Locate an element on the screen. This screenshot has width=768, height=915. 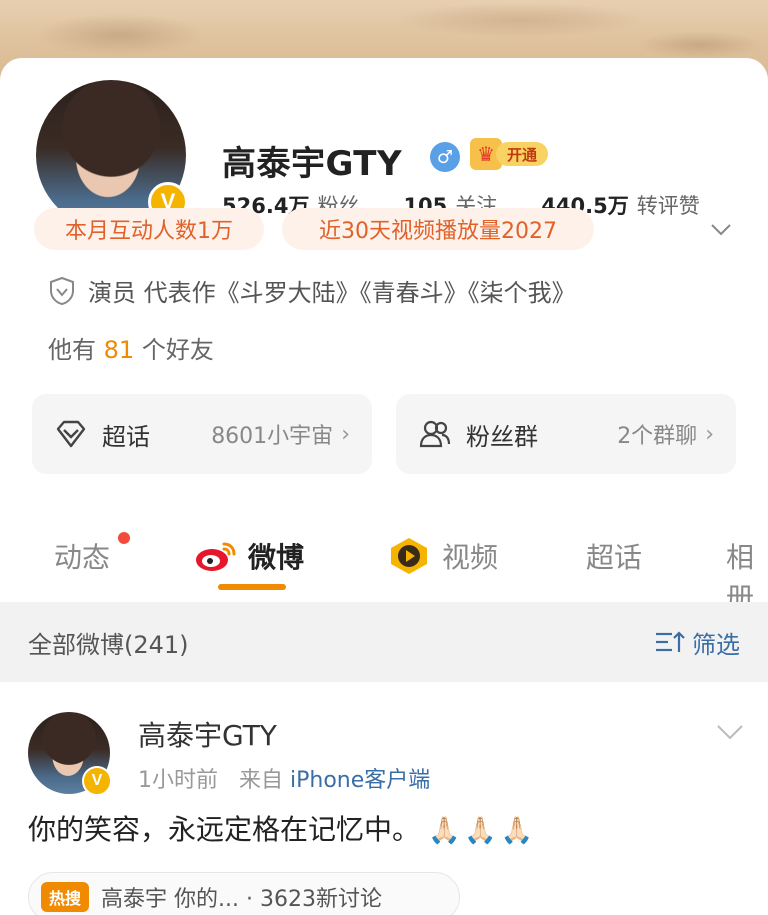
tab-video: 视频 is located at coordinates (443, 556).